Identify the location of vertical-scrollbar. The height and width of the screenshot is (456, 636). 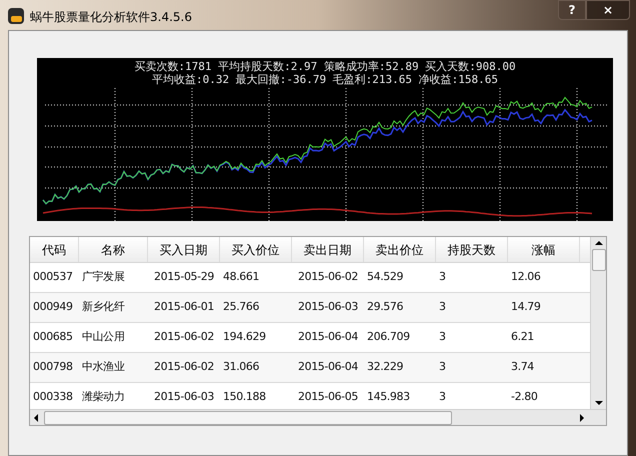
(598, 323).